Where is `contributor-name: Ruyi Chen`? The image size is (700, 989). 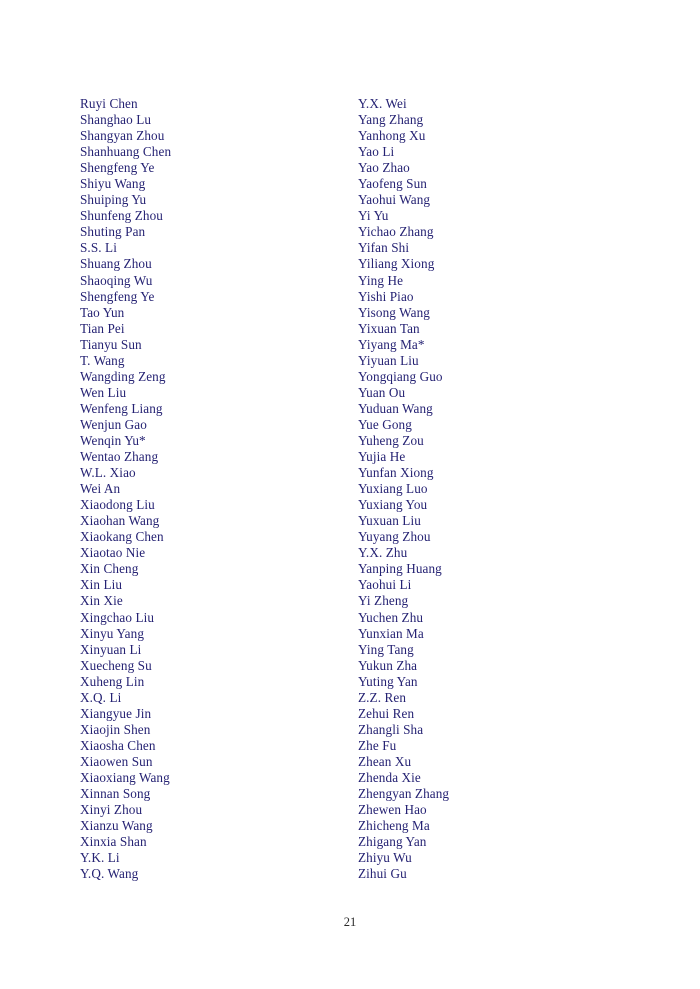 contributor-name: Ruyi Chen is located at coordinates (109, 103).